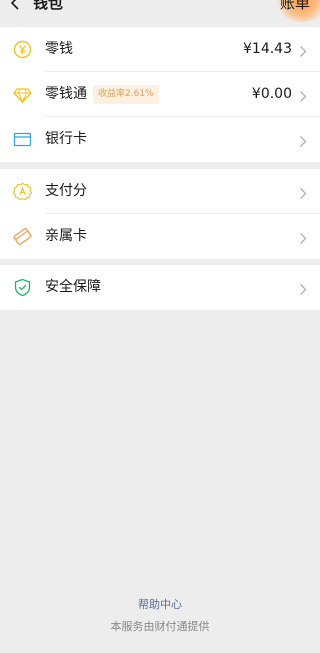 This screenshot has height=653, width=320. Describe the element at coordinates (126, 94) in the screenshot. I see `yield-rate-badge: 收益率2.61%` at that location.